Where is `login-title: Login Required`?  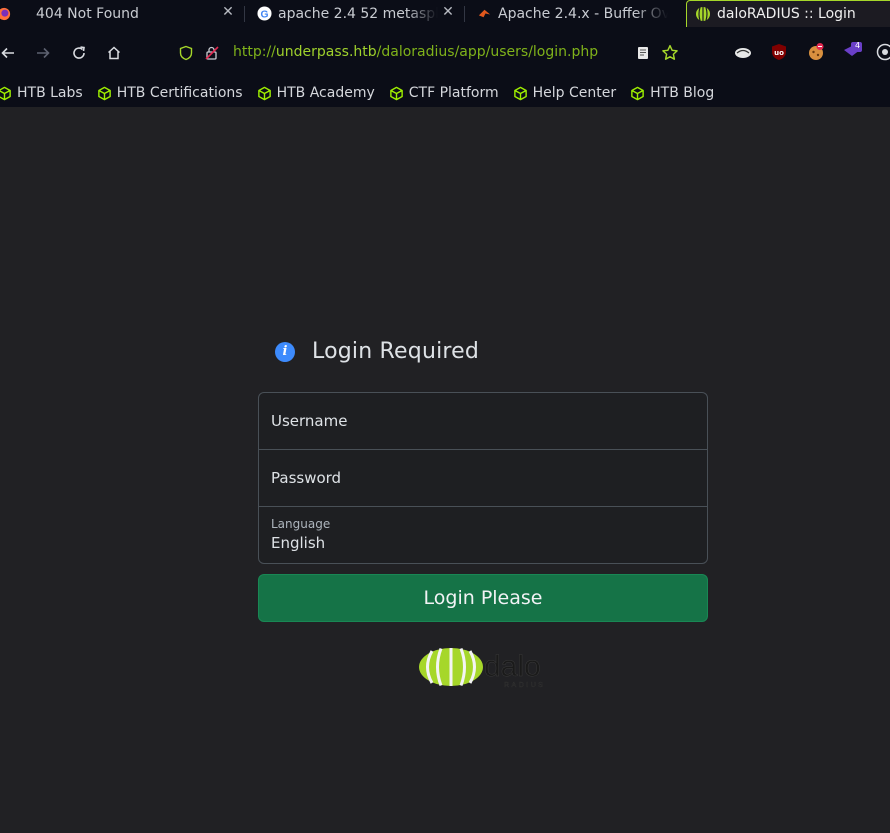 login-title: Login Required is located at coordinates (396, 351).